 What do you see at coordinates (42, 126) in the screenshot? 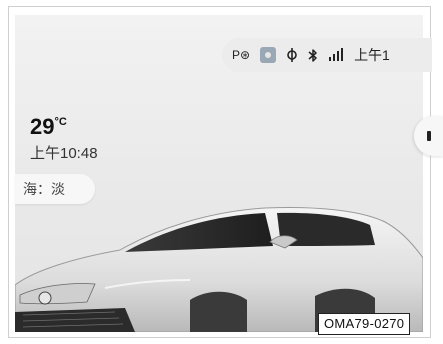
I see `temperature-value: 29` at bounding box center [42, 126].